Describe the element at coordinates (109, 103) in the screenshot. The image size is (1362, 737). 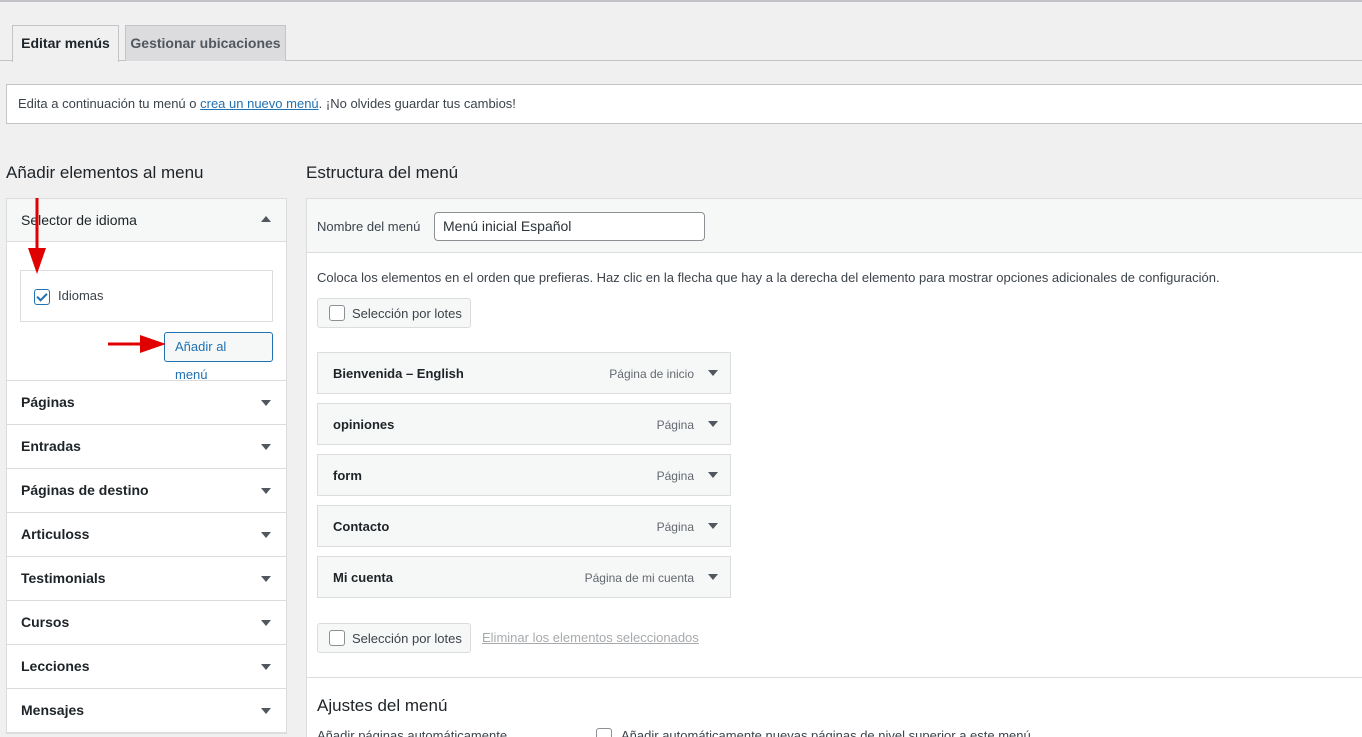
I see `notice-prefix: Edita a continuación tu menú o` at that location.